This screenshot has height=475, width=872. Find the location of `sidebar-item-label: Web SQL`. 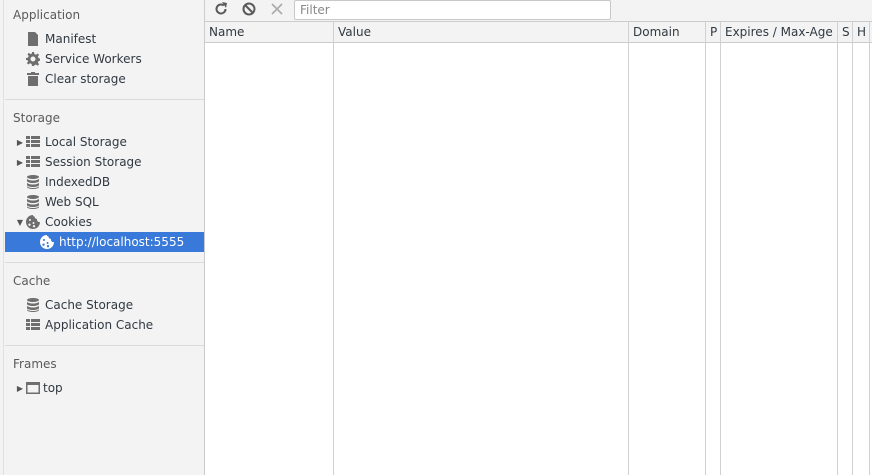

sidebar-item-label: Web SQL is located at coordinates (72, 202).